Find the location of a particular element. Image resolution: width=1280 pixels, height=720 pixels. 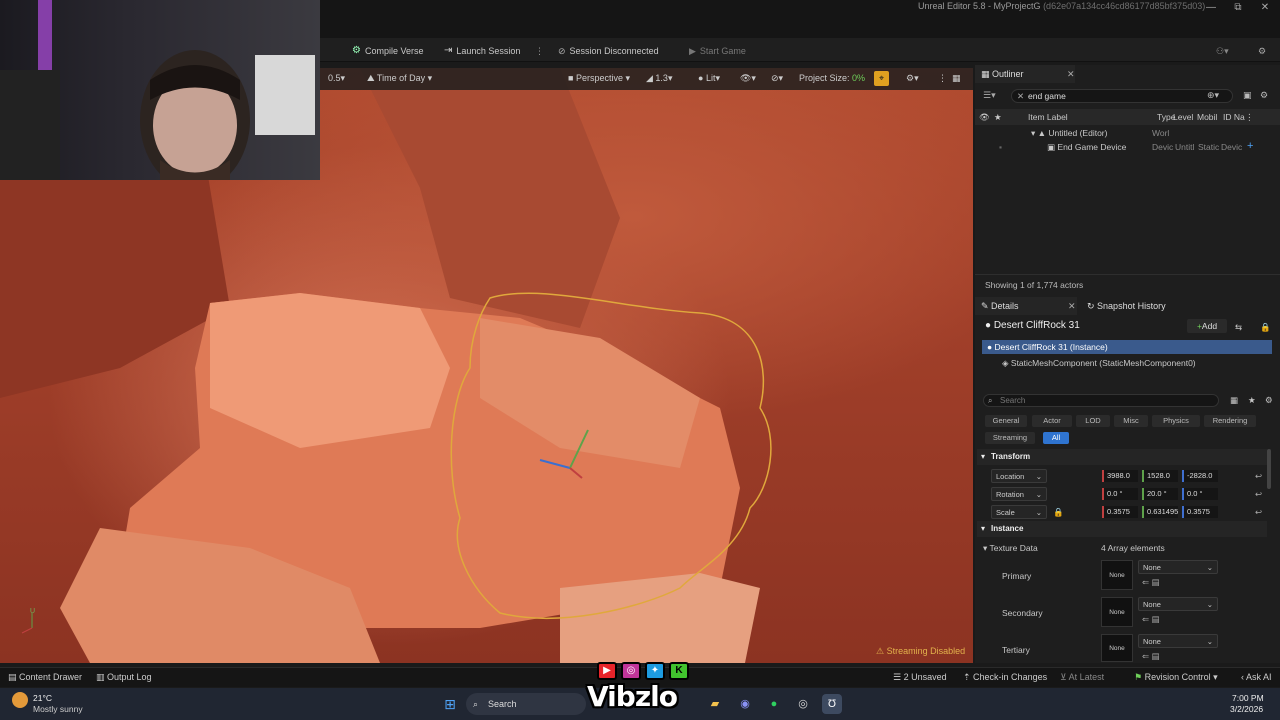

location-z-field: -2828.0 is located at coordinates (1200, 476).